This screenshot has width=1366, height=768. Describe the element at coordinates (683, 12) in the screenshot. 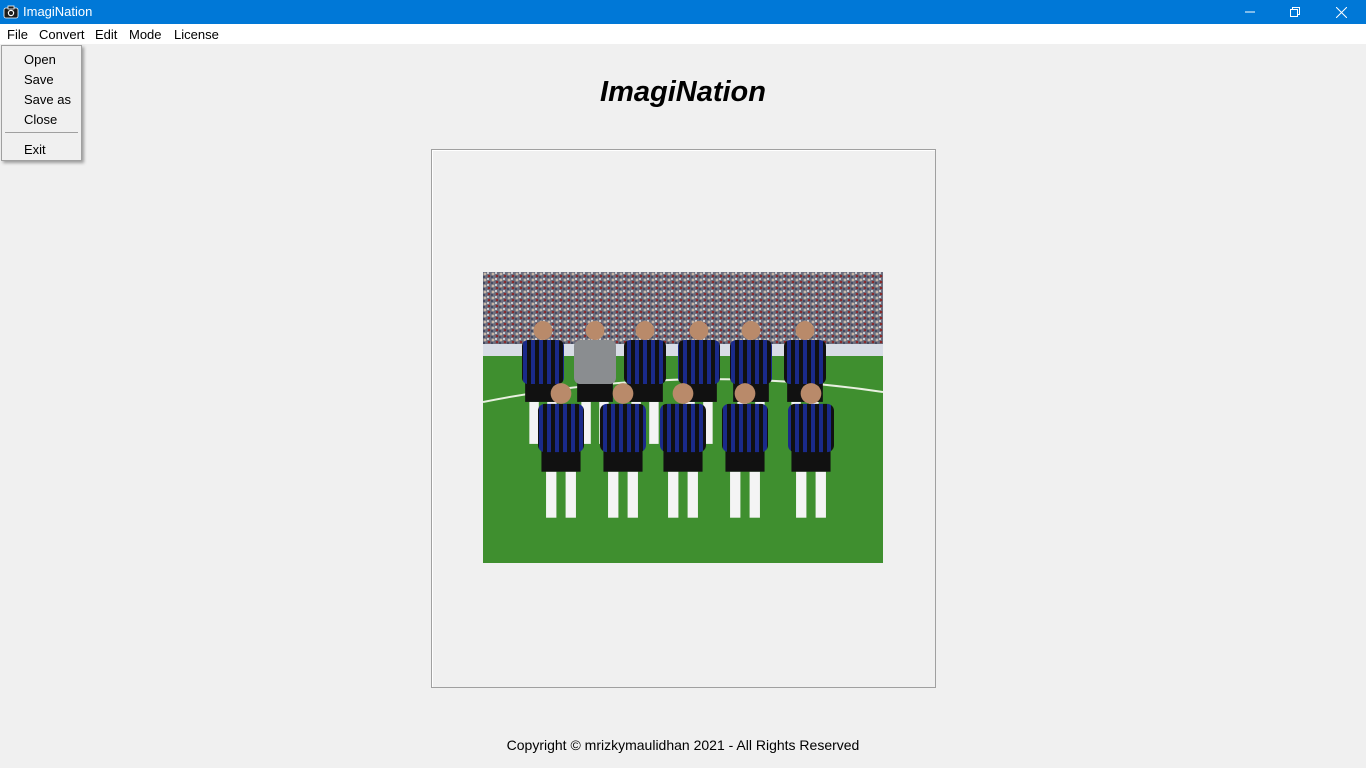

I see `title-bar: ImagiNation` at that location.